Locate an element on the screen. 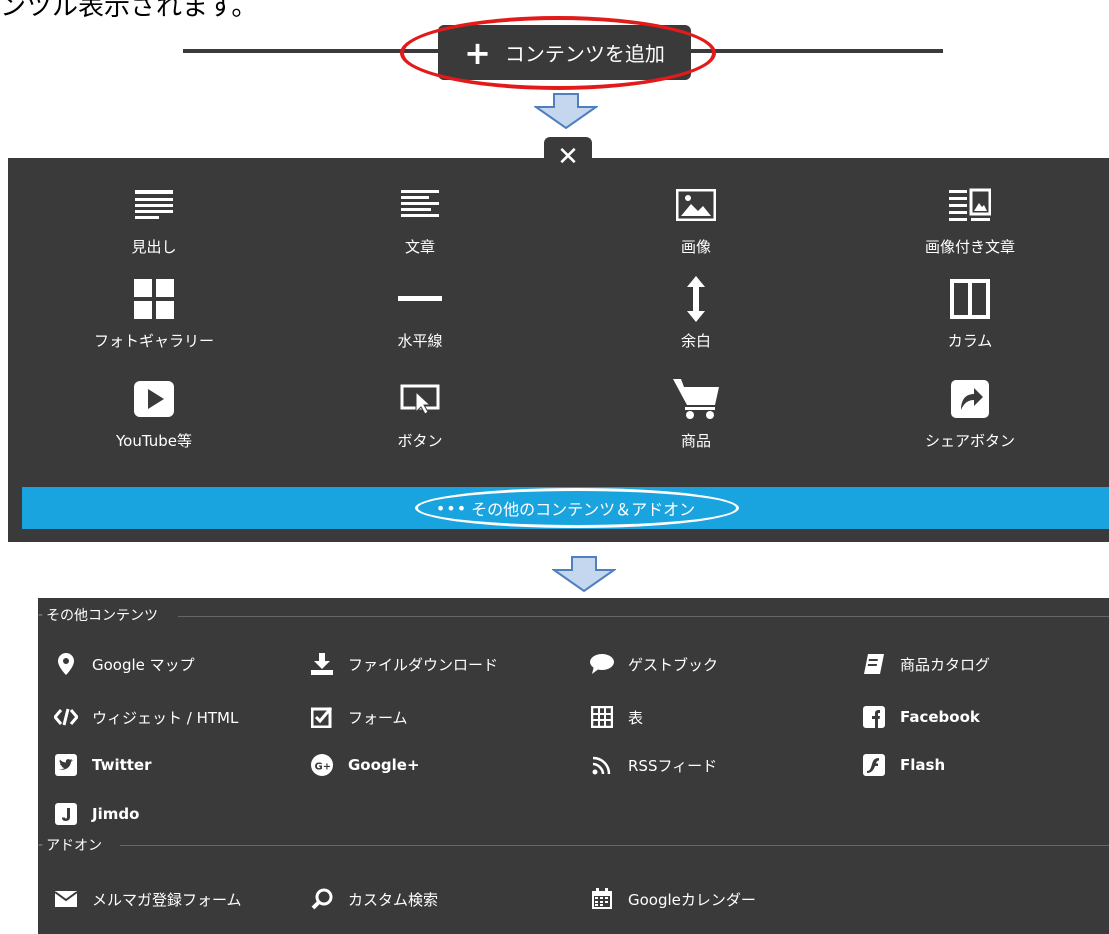 This screenshot has width=1109, height=934. grid-item-label: 余白 is located at coordinates (695, 341).